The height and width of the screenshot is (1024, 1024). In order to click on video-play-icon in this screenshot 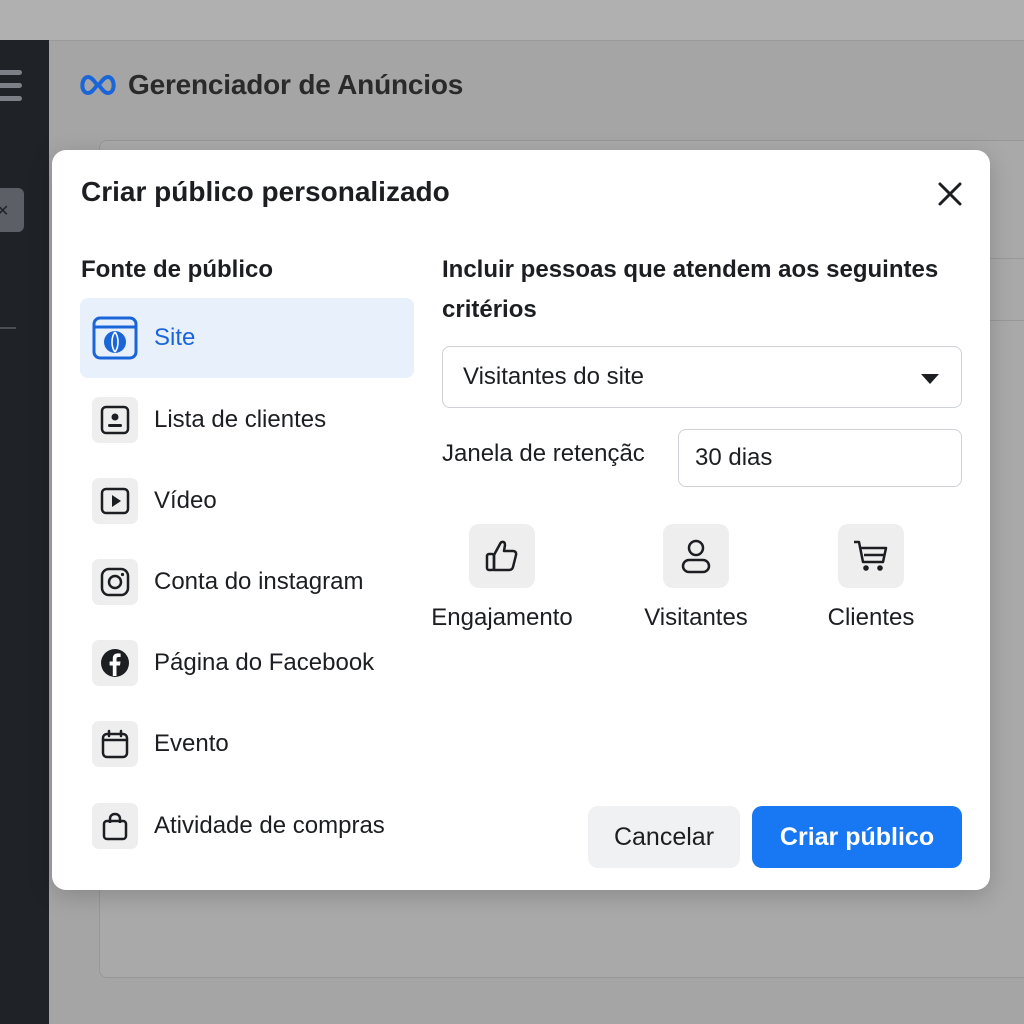, I will do `click(115, 501)`.